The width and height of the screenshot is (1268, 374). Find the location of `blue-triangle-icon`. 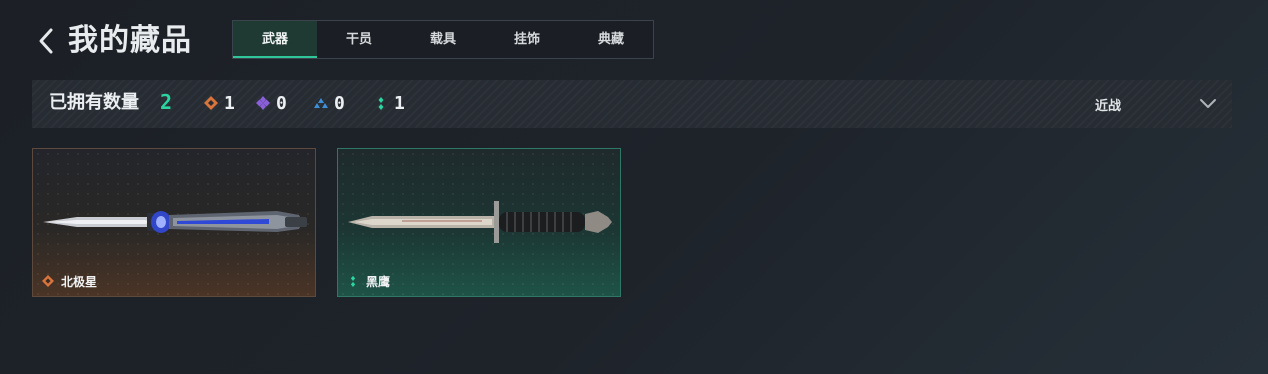

blue-triangle-icon is located at coordinates (321, 103).